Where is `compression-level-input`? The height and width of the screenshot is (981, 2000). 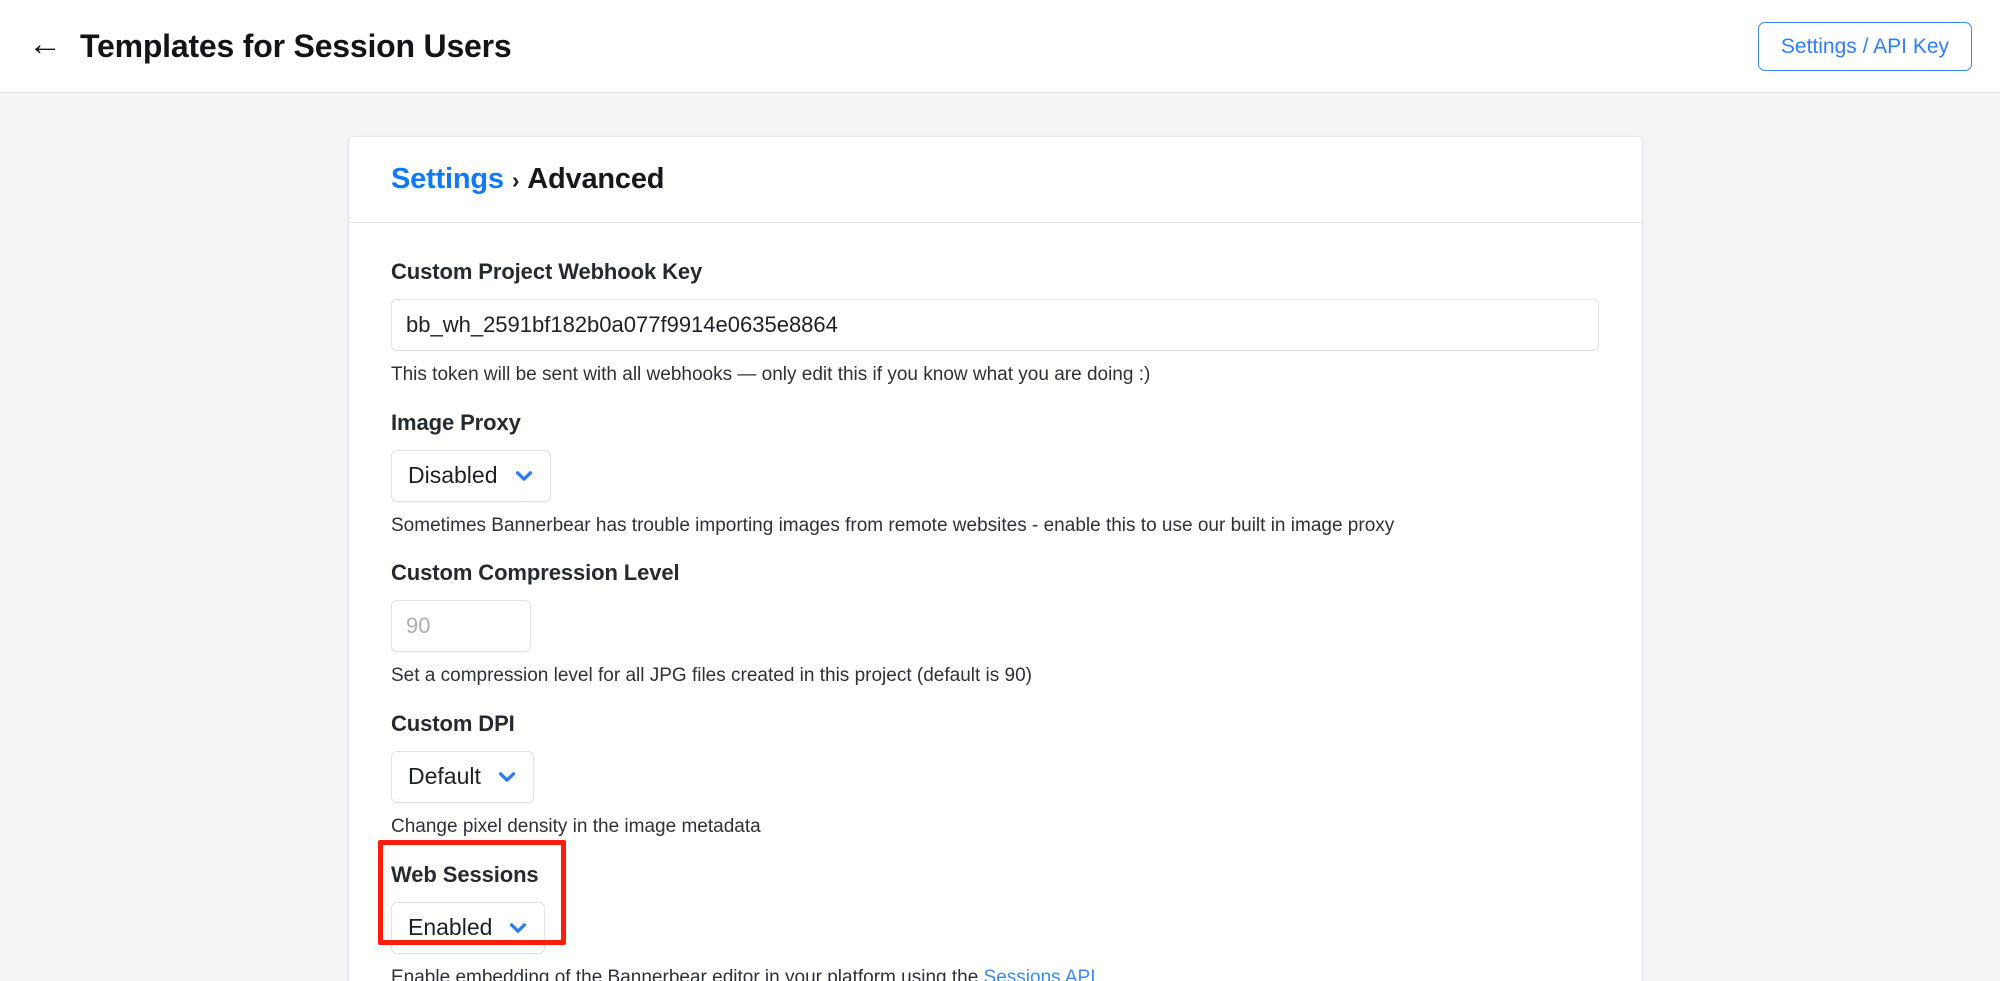
compression-level-input is located at coordinates (461, 626).